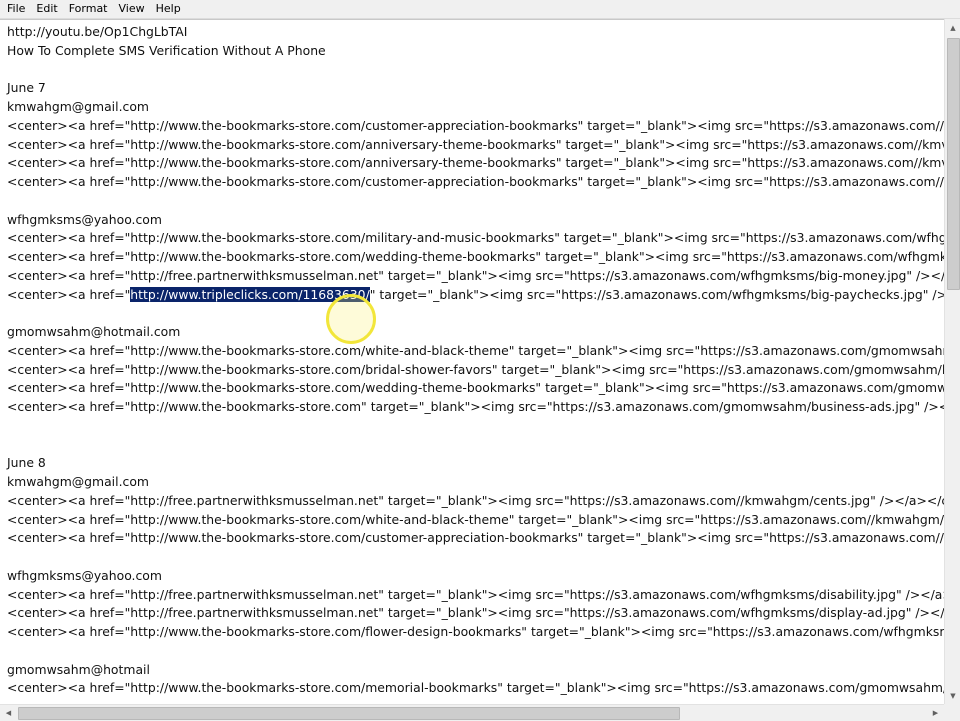  I want to click on menu-help: Help, so click(168, 9).